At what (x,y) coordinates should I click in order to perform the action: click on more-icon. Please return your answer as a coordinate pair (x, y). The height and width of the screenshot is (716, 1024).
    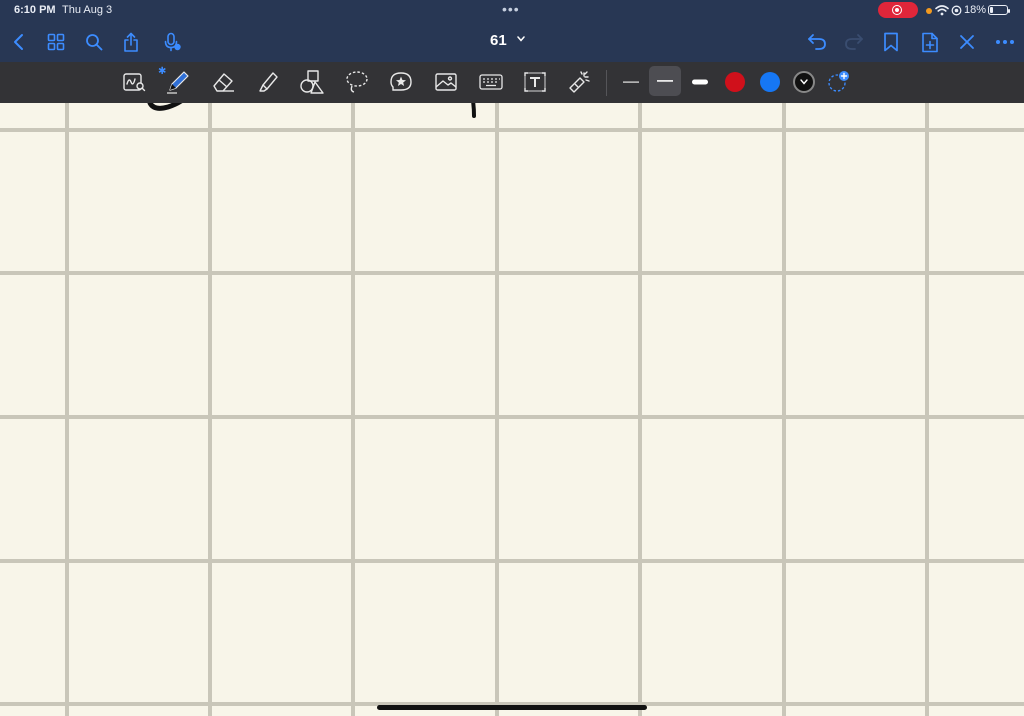
    Looking at the image, I should click on (1005, 42).